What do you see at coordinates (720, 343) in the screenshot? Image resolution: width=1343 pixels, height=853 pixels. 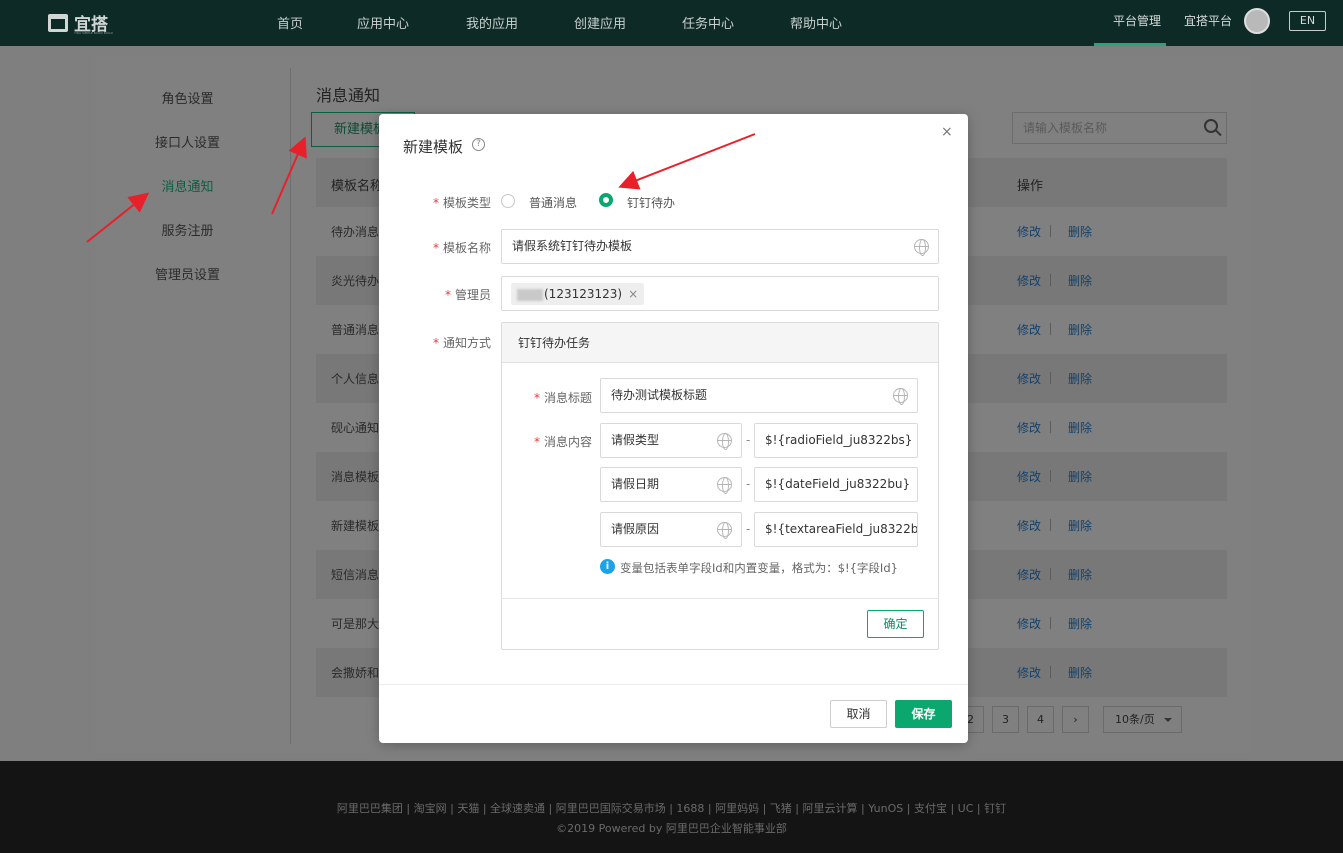 I see `notify-tab-dingtalk: 钉钉待办任务` at bounding box center [720, 343].